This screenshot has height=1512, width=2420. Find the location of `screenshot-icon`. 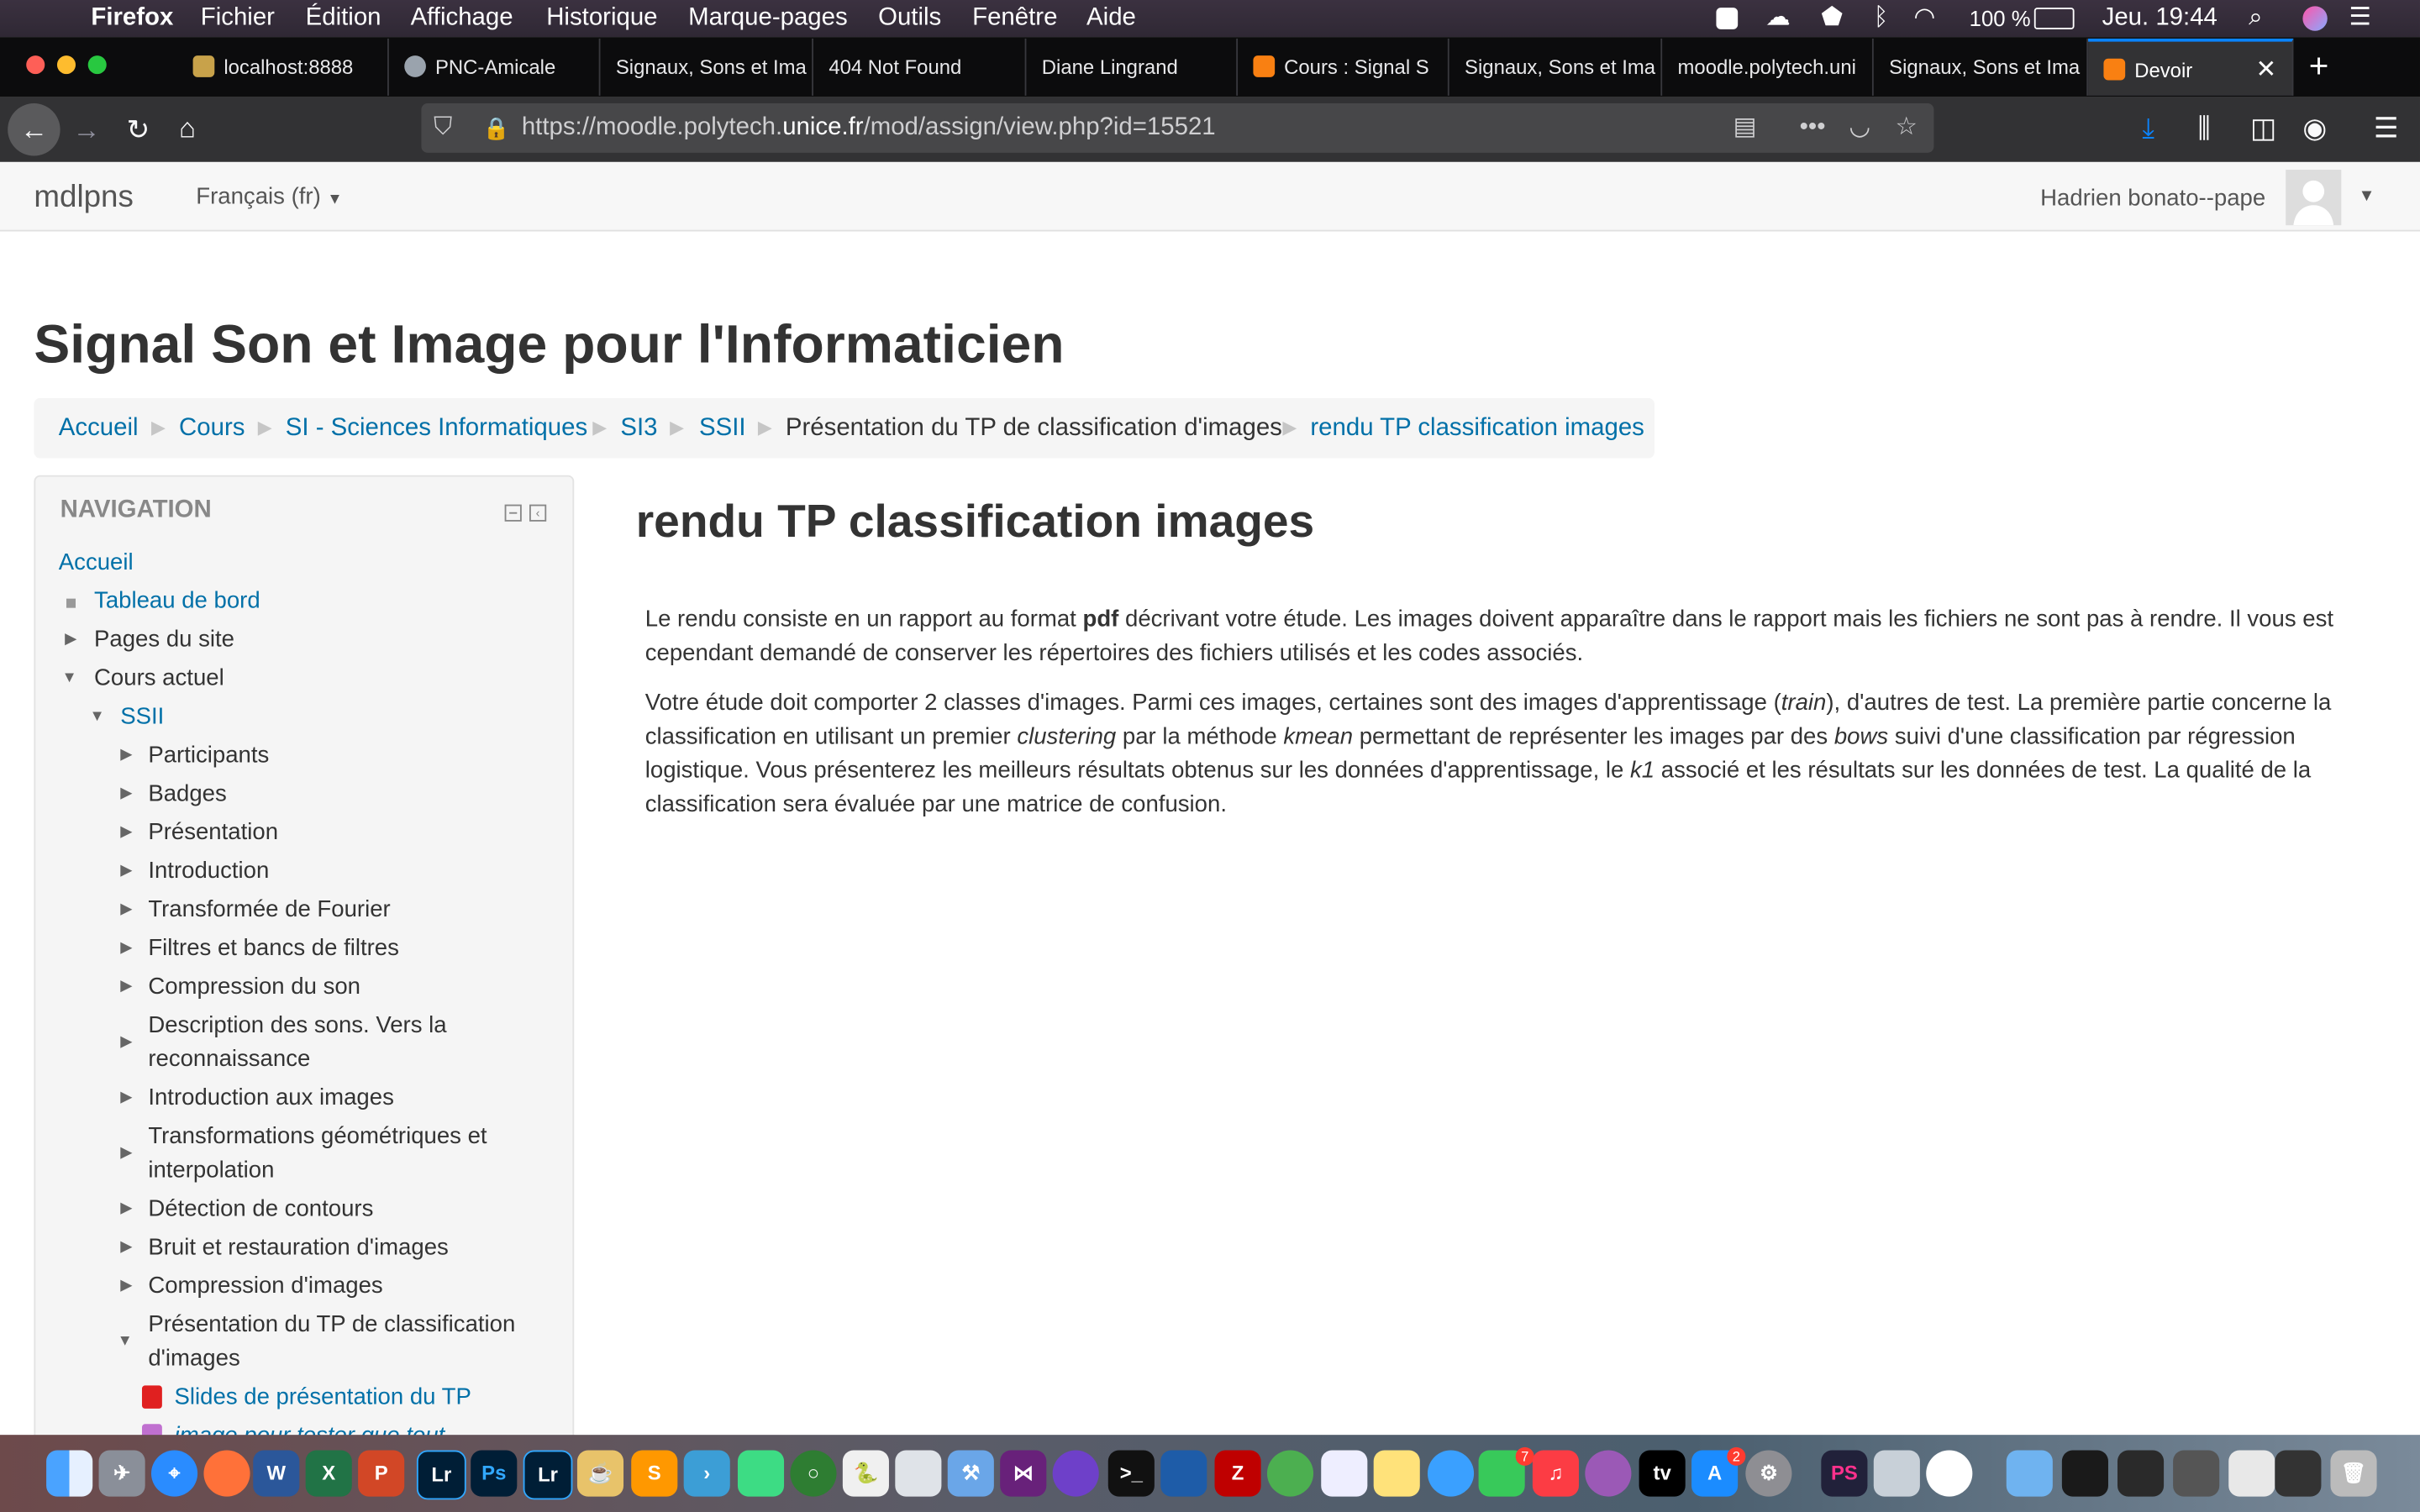

screenshot-icon is located at coordinates (1896, 1473).